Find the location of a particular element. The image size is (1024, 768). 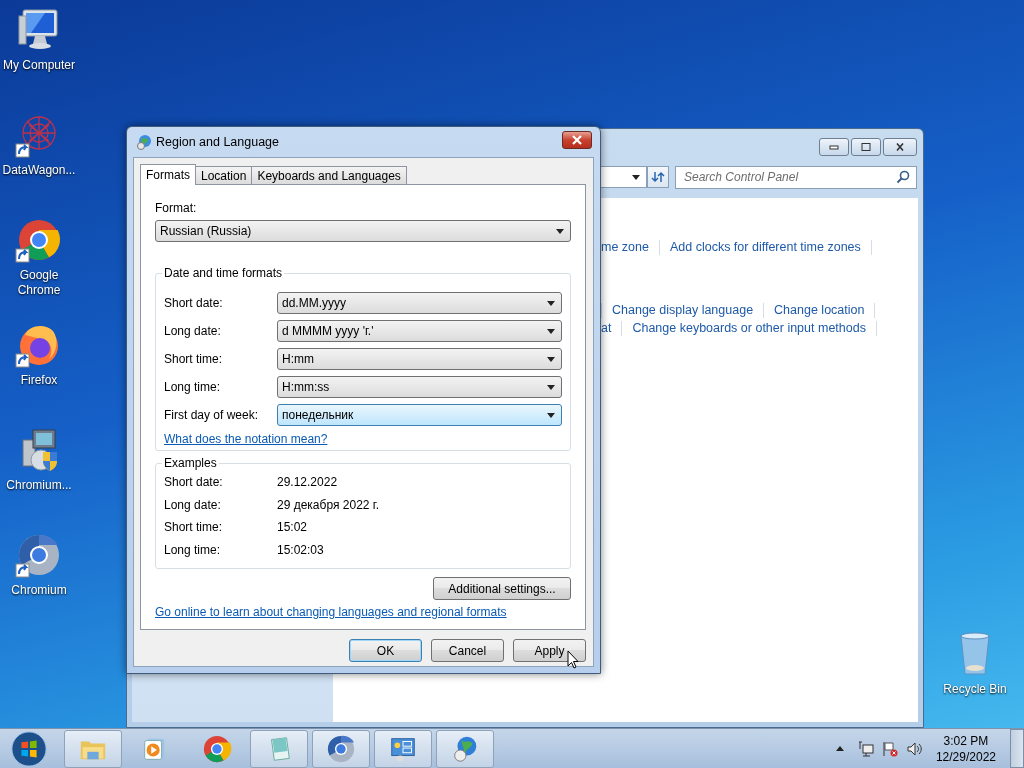

format-dropdown: dd.MM.yyyy is located at coordinates (419, 303).